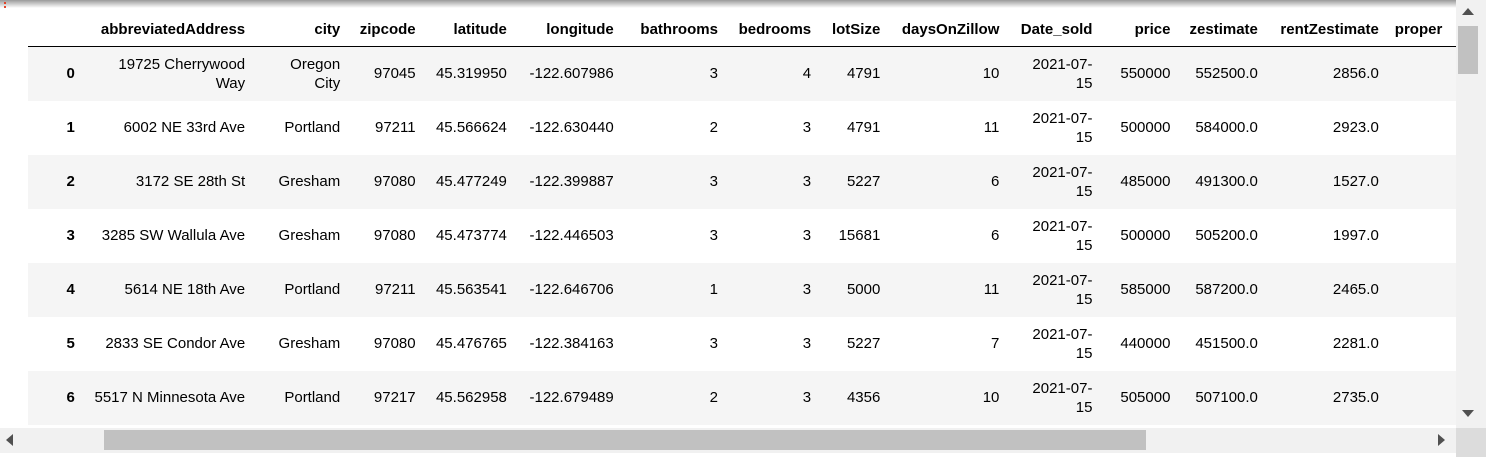 The height and width of the screenshot is (457, 1486). I want to click on table-cell: 585000, so click(1145, 289).